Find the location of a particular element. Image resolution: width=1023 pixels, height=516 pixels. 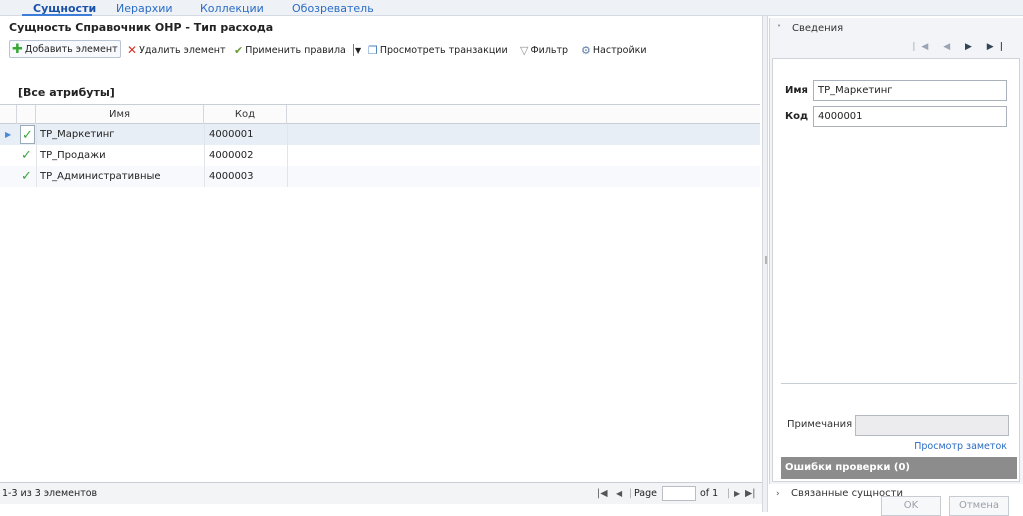

active-tab-indicator is located at coordinates (57, 15).